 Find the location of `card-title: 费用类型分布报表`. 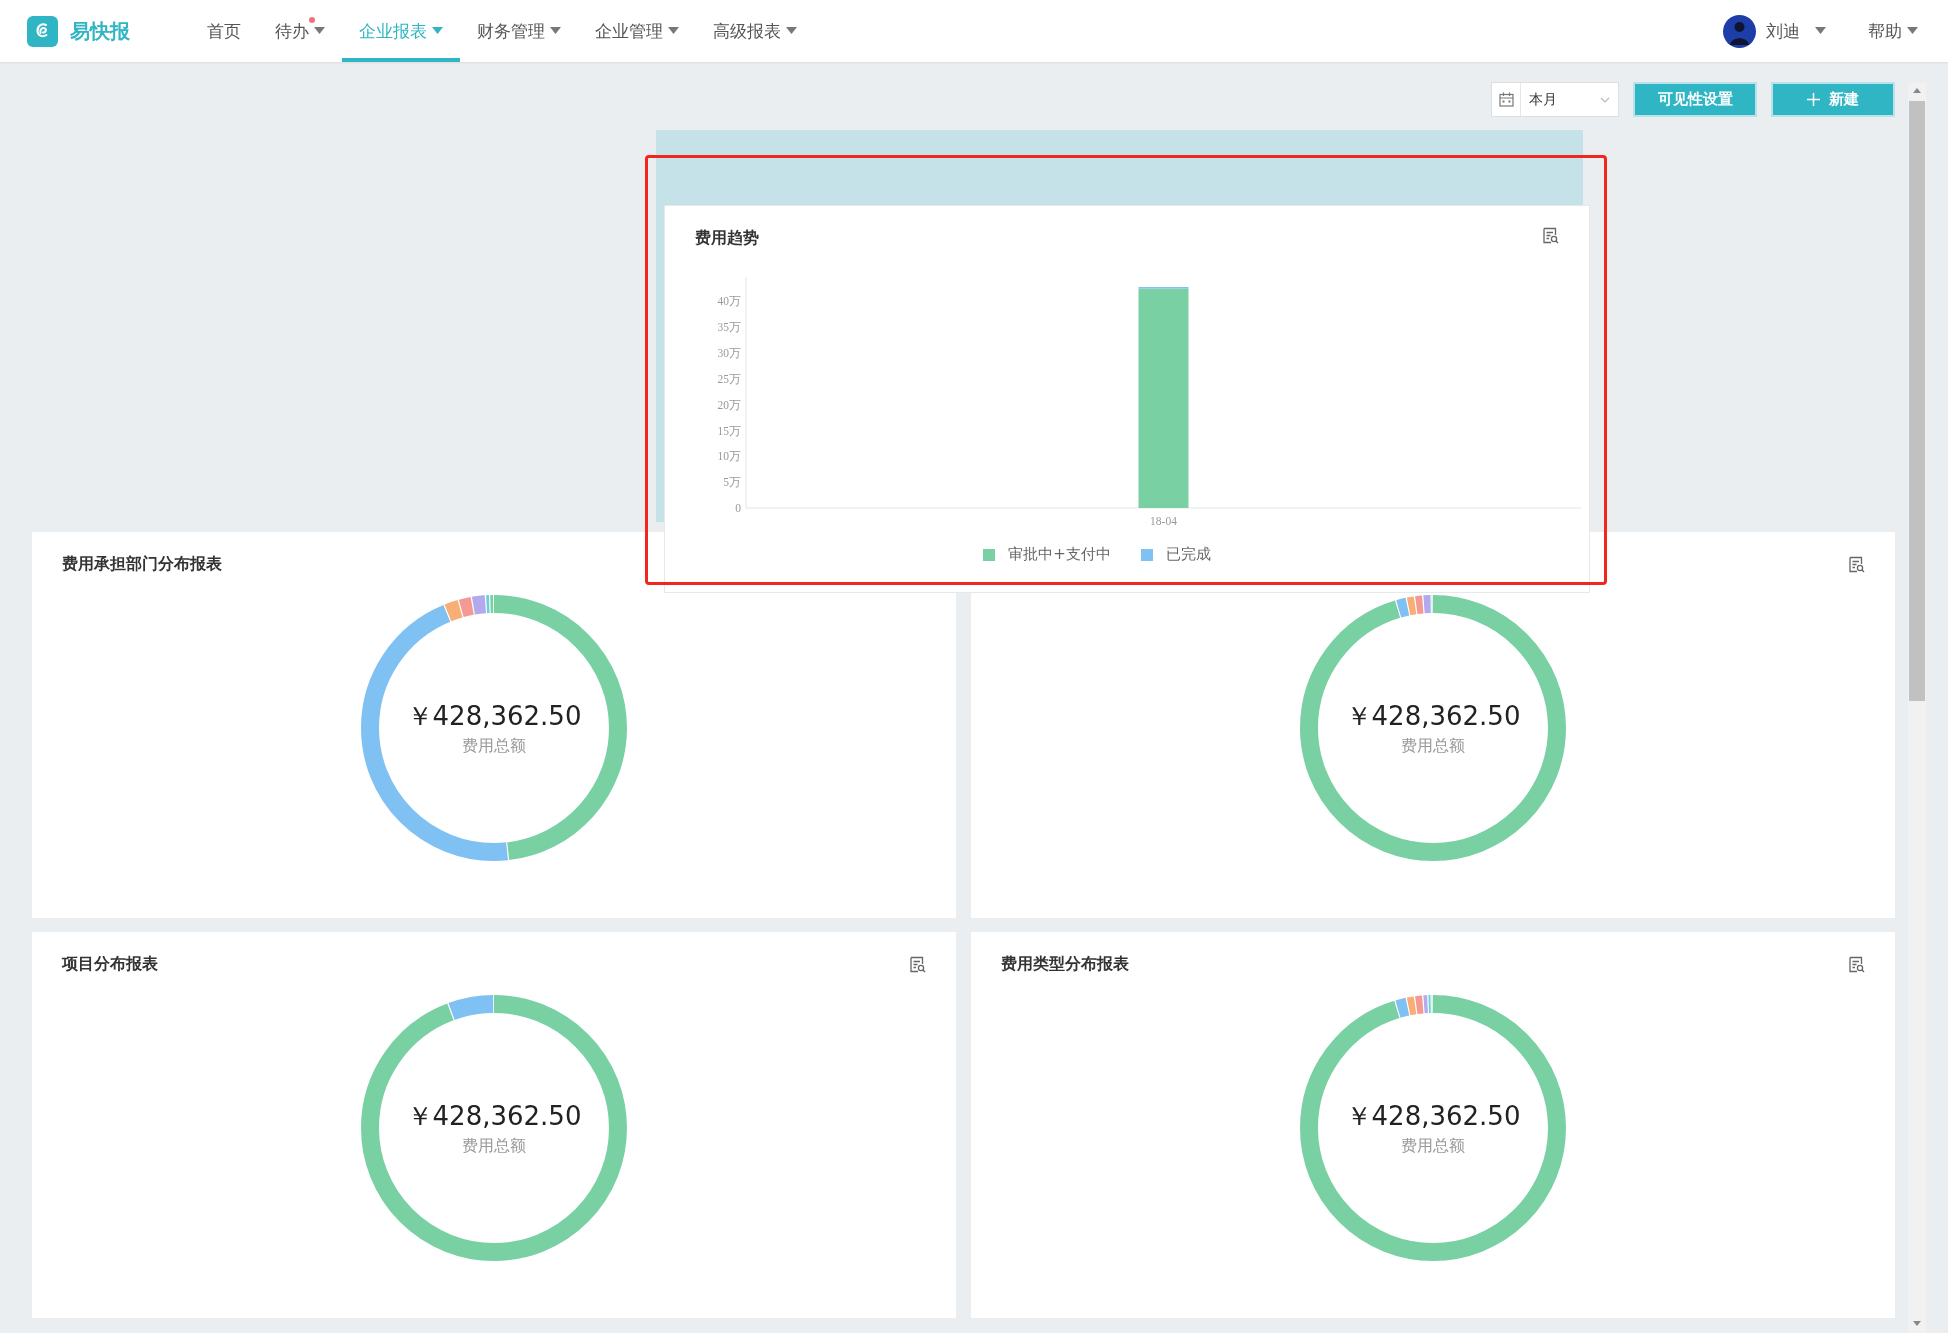

card-title: 费用类型分布报表 is located at coordinates (1065, 964).